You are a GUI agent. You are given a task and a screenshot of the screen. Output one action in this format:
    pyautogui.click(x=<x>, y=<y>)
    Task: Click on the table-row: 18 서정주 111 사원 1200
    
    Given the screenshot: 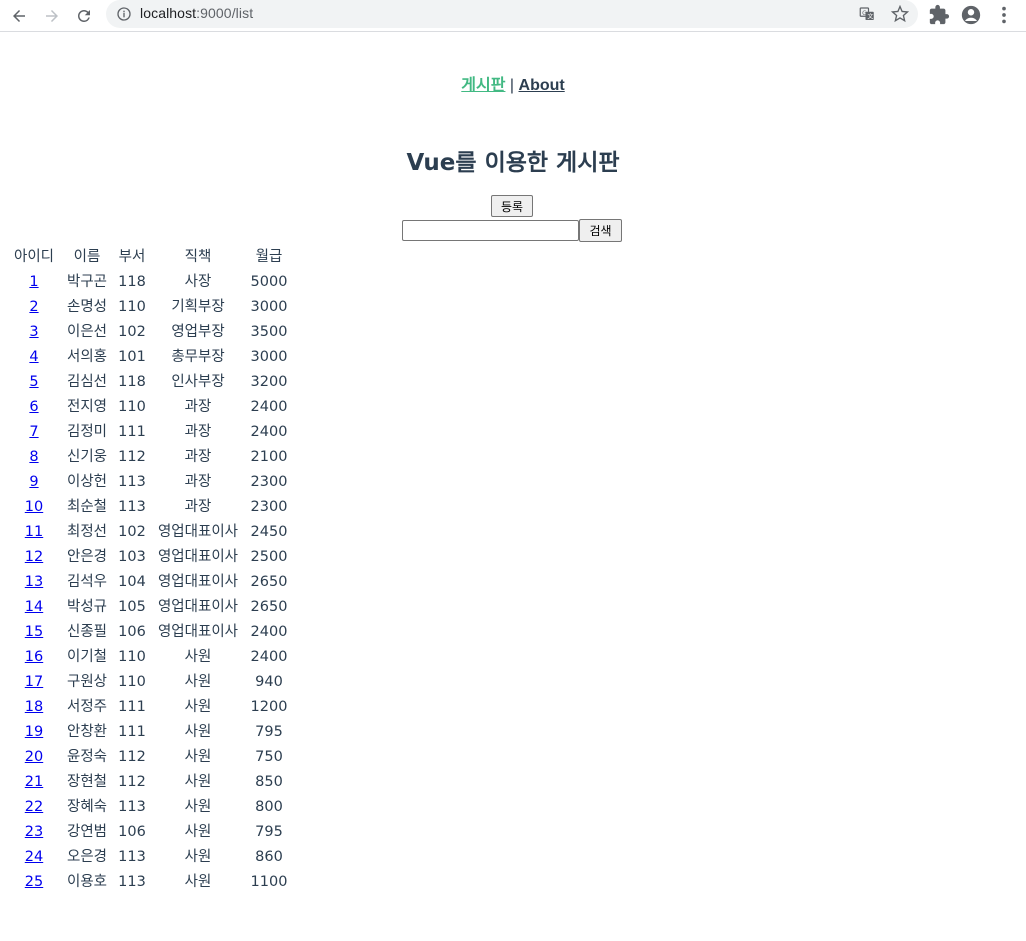 What is the action you would take?
    pyautogui.click(x=150, y=707)
    